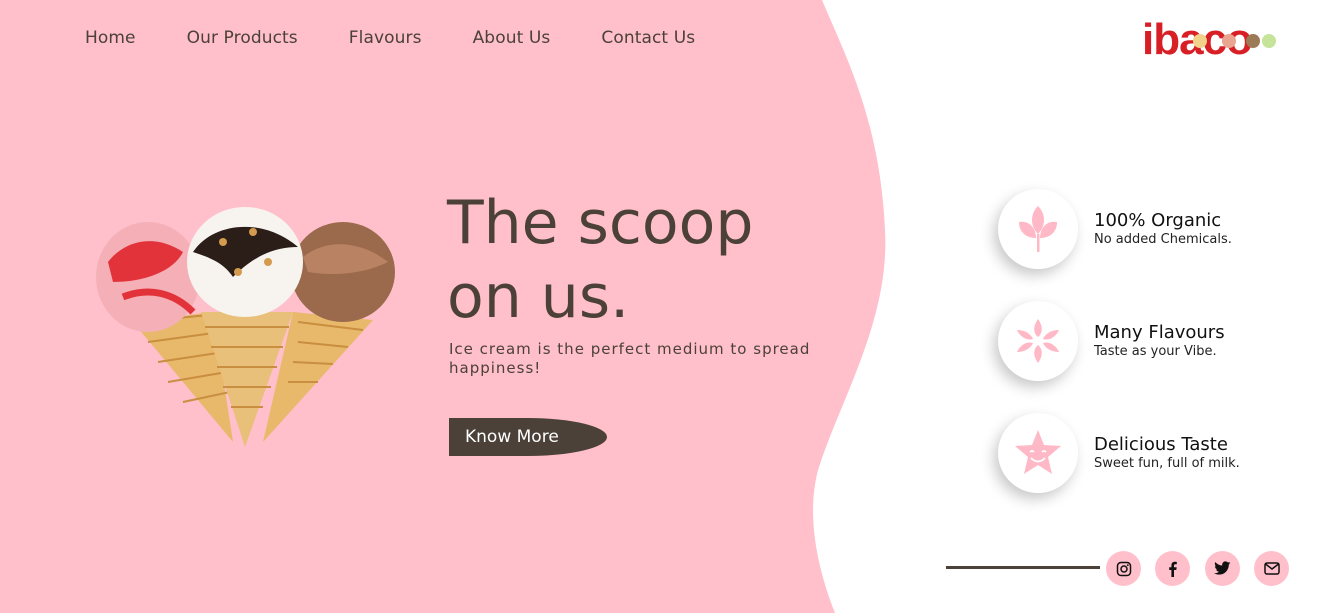 This screenshot has width=1344, height=613. I want to click on ibaco-logo: ibaco, so click(1213, 39).